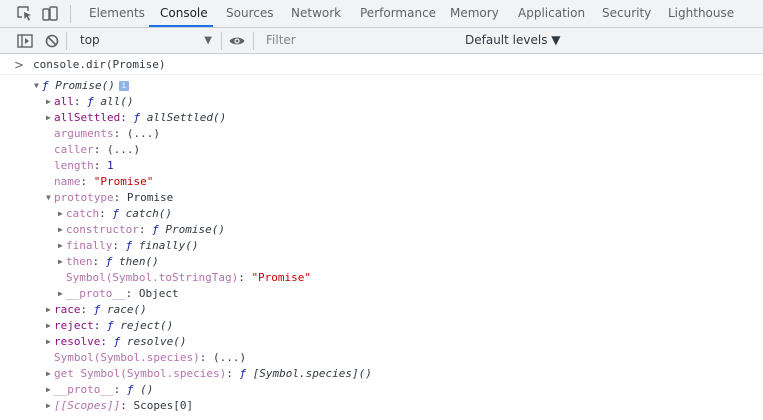  Describe the element at coordinates (398, 13) in the screenshot. I see `tab-performance: Performance` at that location.